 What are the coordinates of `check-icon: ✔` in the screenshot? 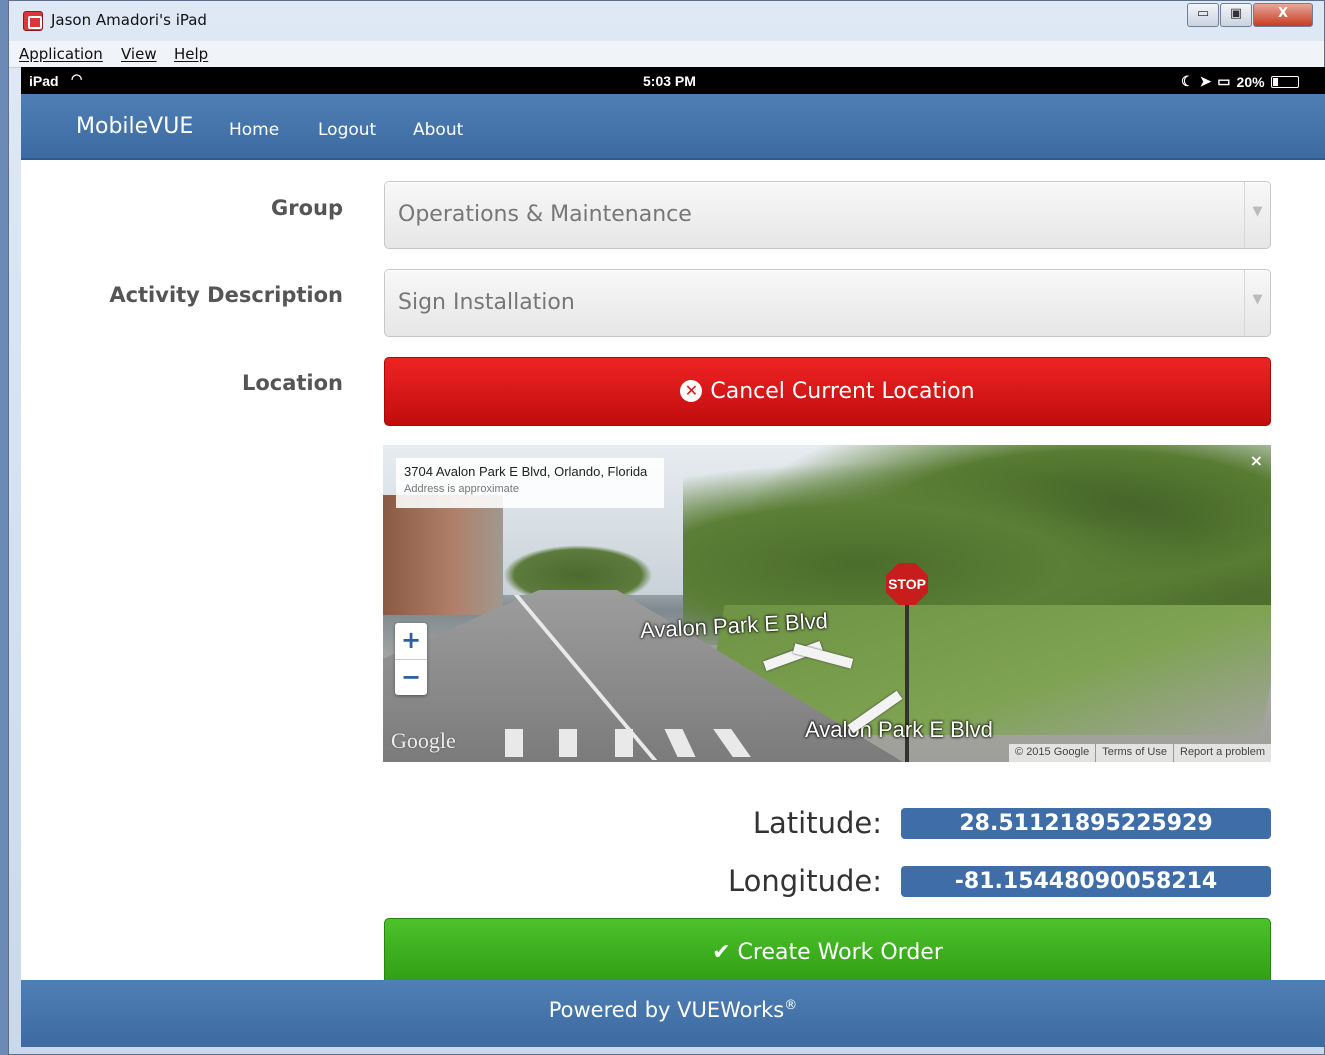 It's located at (721, 952).